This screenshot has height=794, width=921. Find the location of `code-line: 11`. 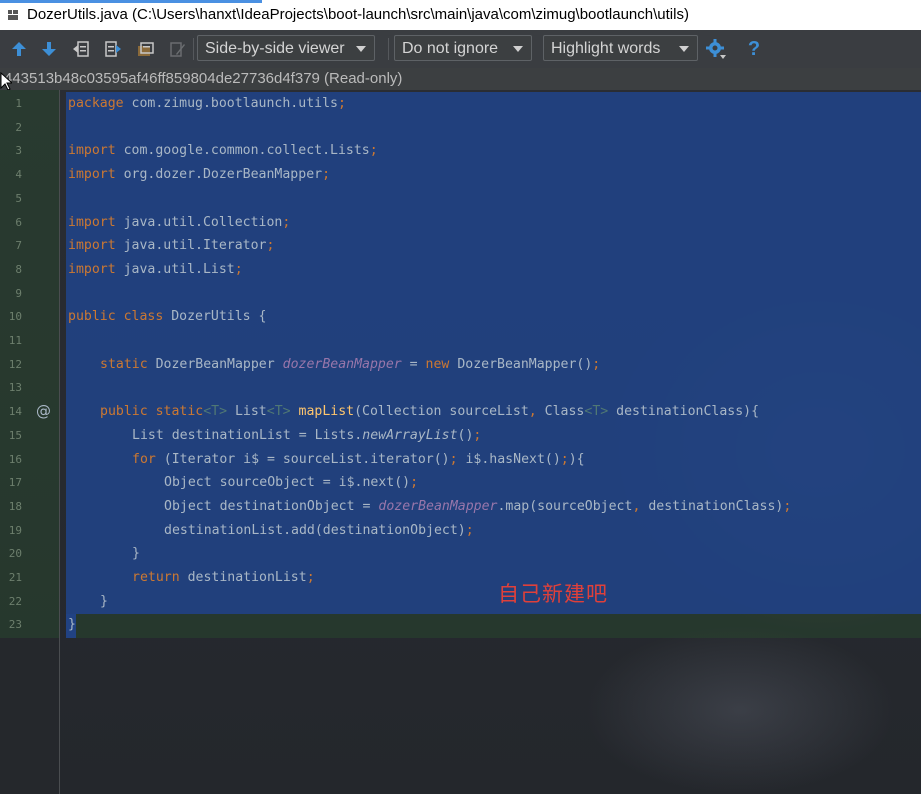

code-line: 11 is located at coordinates (460, 341).